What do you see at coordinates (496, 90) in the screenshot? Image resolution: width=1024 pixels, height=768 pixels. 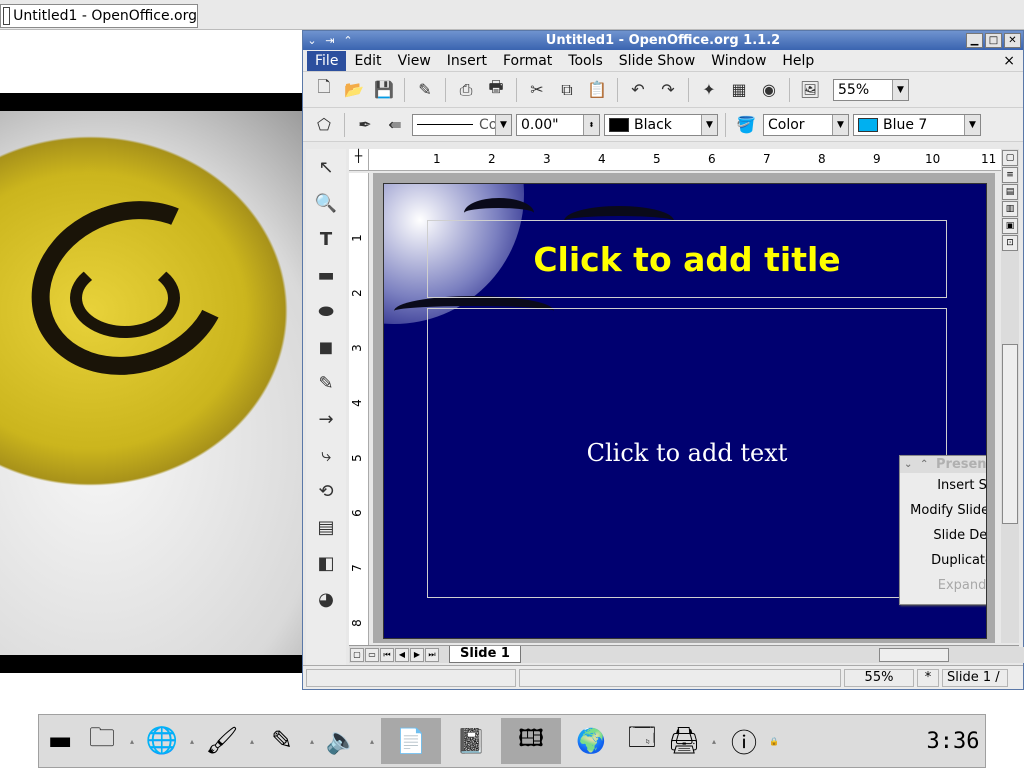 I see `print-icon: 🖶` at bounding box center [496, 90].